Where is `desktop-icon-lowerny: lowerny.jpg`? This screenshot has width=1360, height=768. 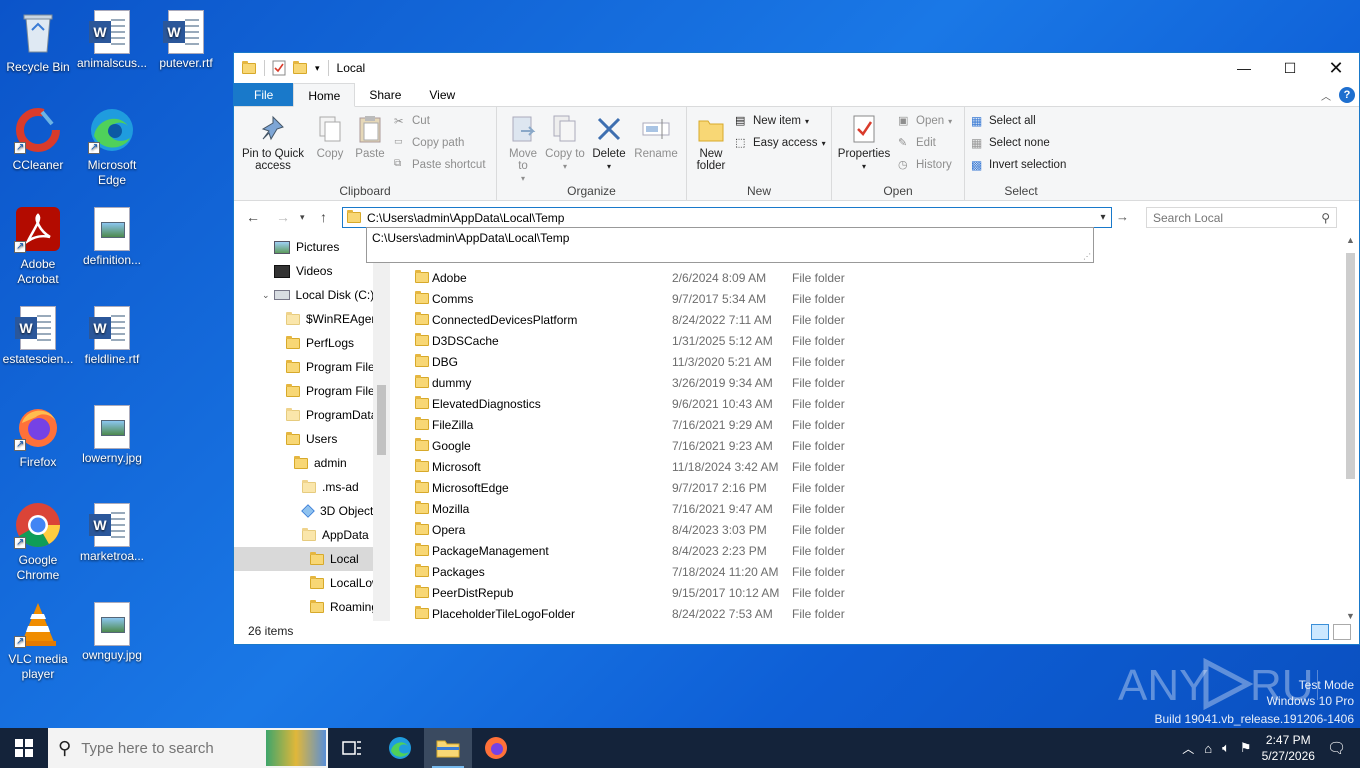
desktop-icon-lowerny: lowerny.jpg is located at coordinates (112, 434).